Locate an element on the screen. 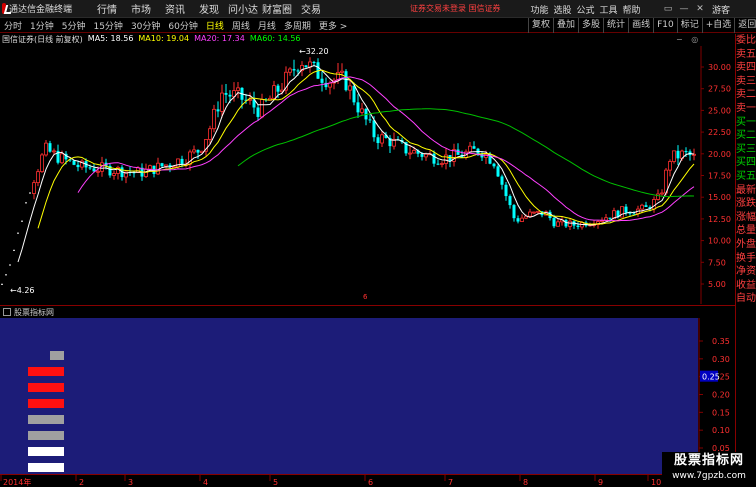 The width and height of the screenshot is (756, 487). window-icon is located at coordinates (7, 312).